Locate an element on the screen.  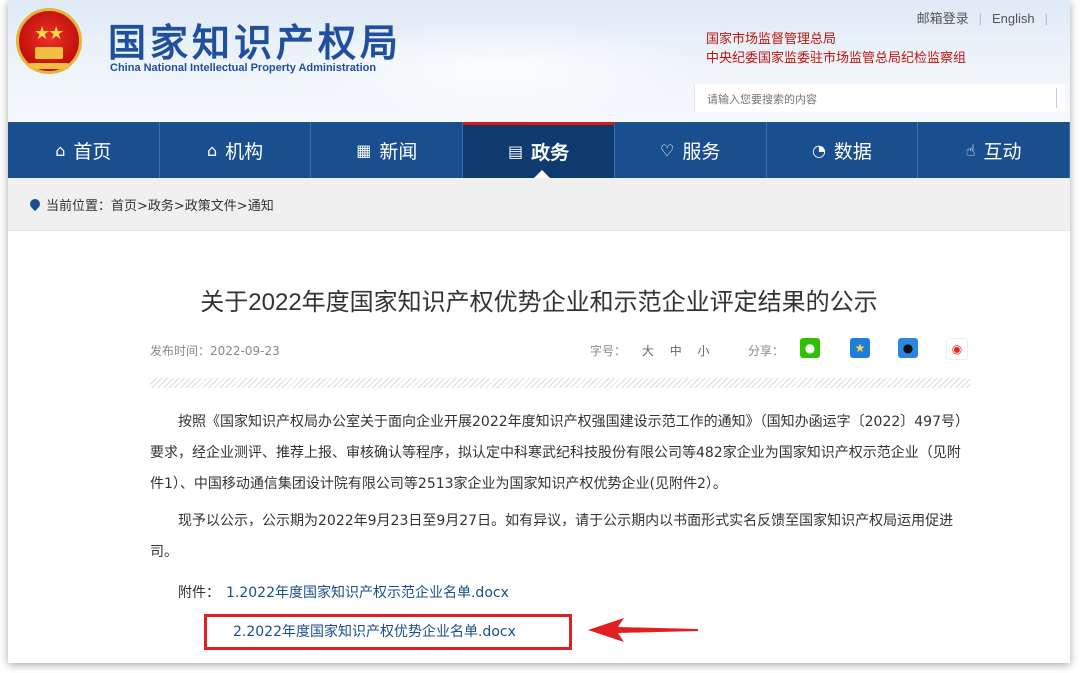
publish-date-label: 发布时间： is located at coordinates (180, 351).